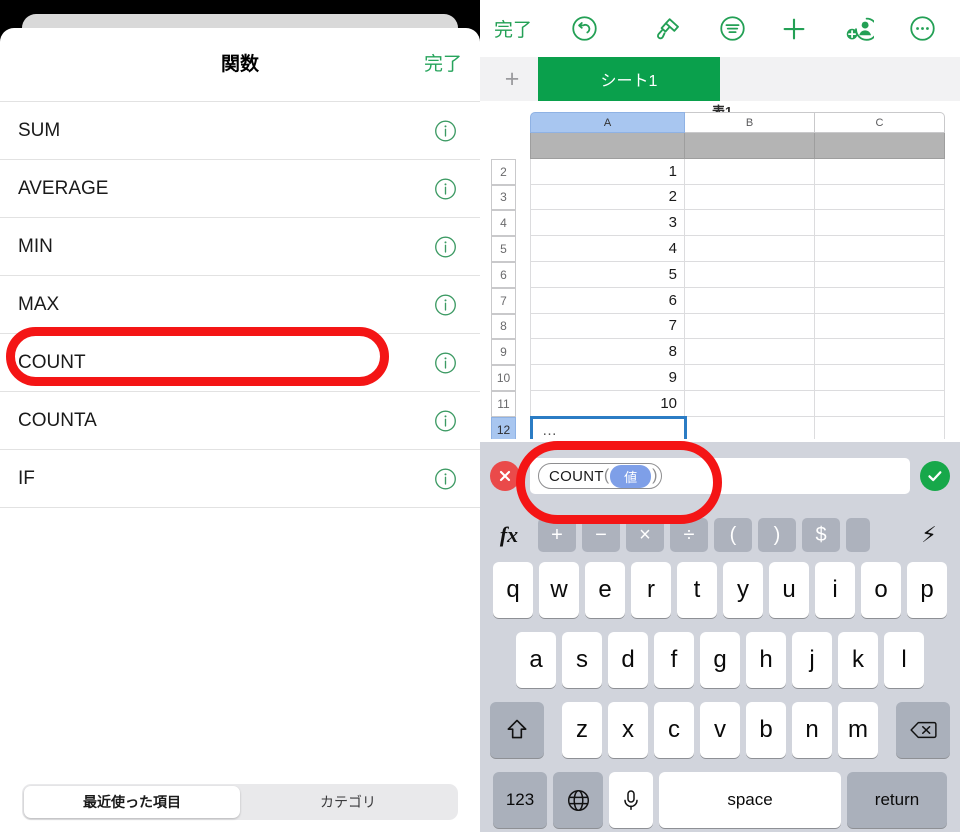 This screenshot has height=832, width=960. Describe the element at coordinates (517, 730) in the screenshot. I see `shift-arrow-icon` at that location.